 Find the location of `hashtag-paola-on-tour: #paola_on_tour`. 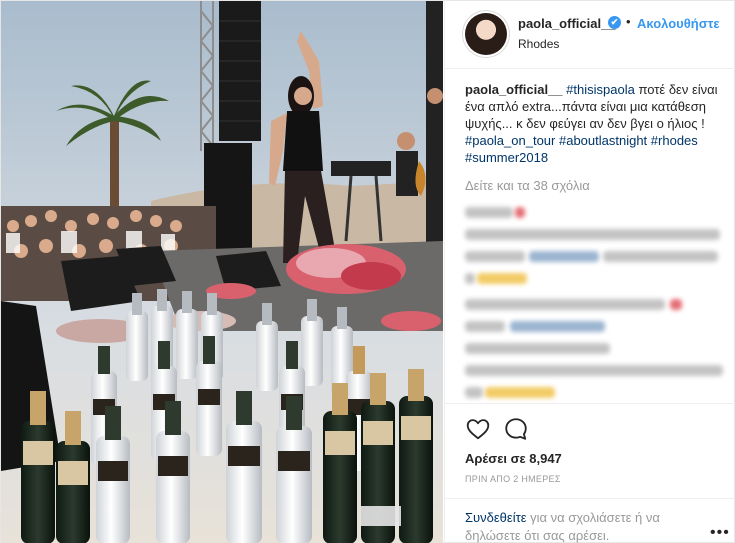

hashtag-paola-on-tour: #paola_on_tour is located at coordinates (510, 140).